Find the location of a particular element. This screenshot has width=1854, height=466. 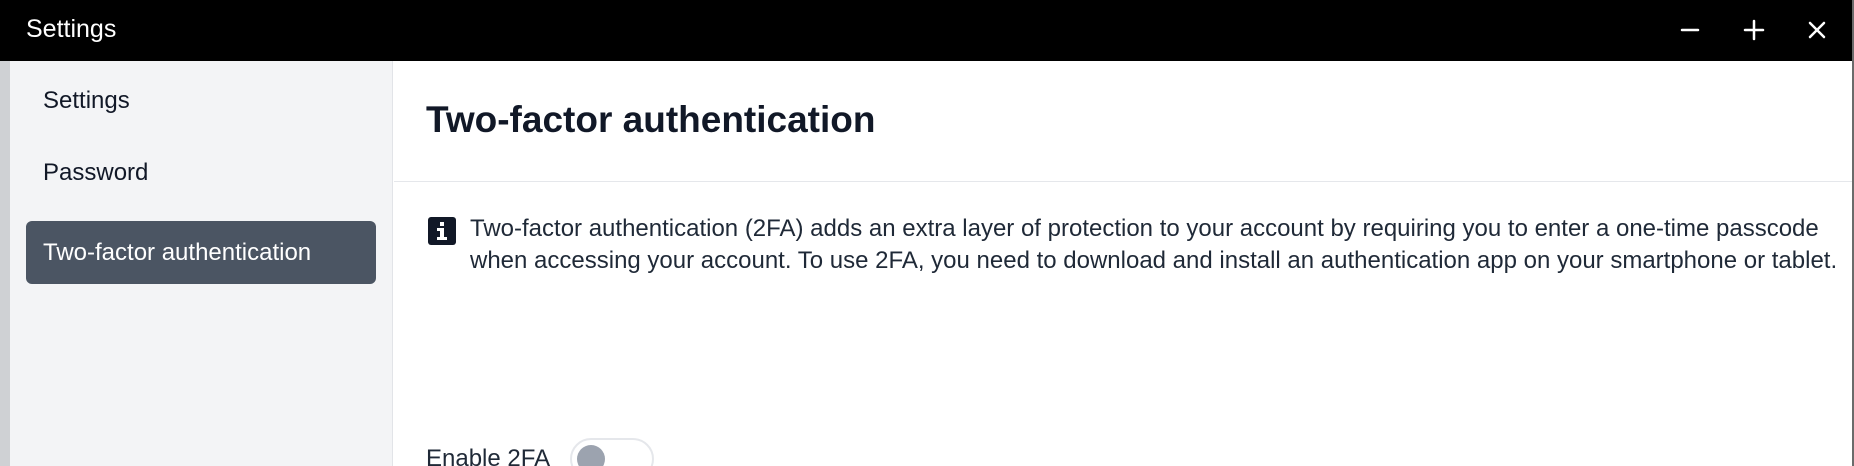

toggle-knob is located at coordinates (591, 455).